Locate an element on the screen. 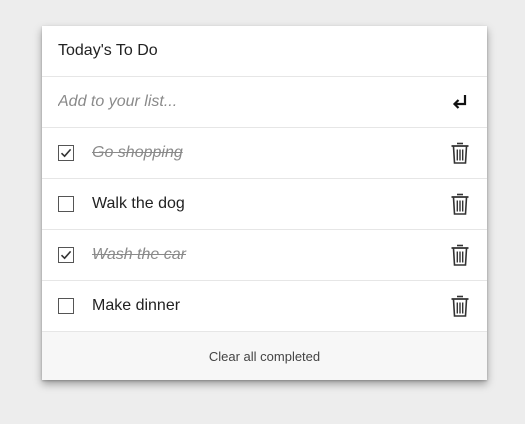 Image resolution: width=525 pixels, height=424 pixels. todo-label: Make dinner is located at coordinates (136, 305).